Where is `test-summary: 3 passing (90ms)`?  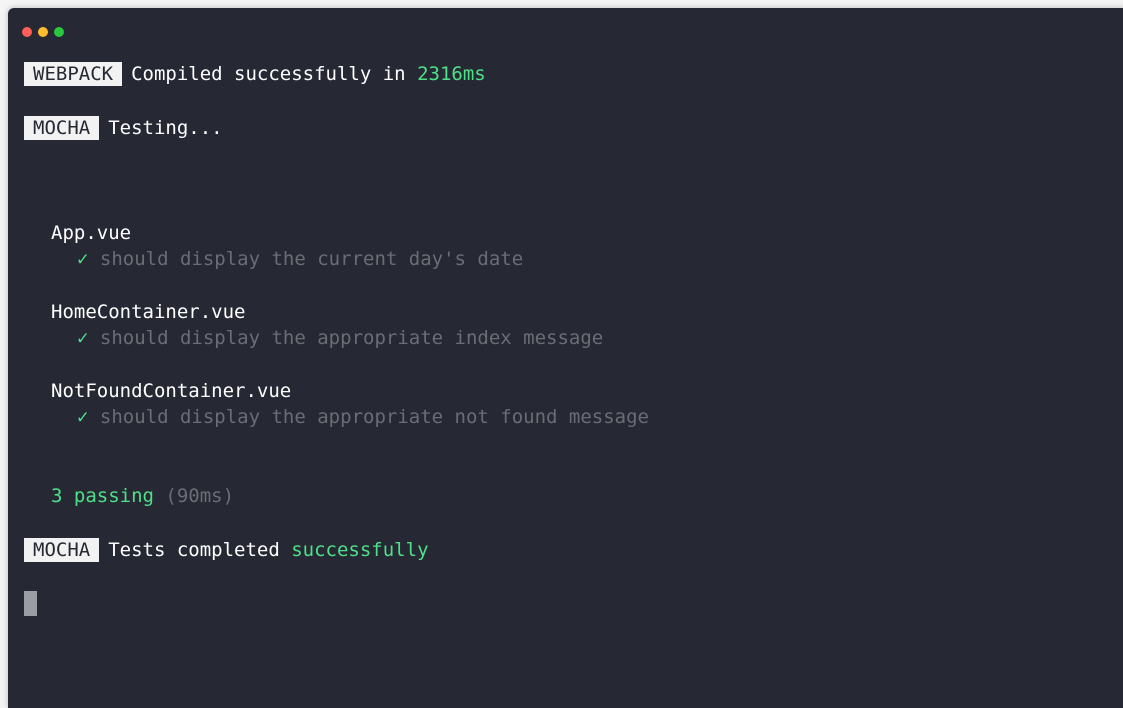
test-summary: 3 passing (90ms) is located at coordinates (142, 496).